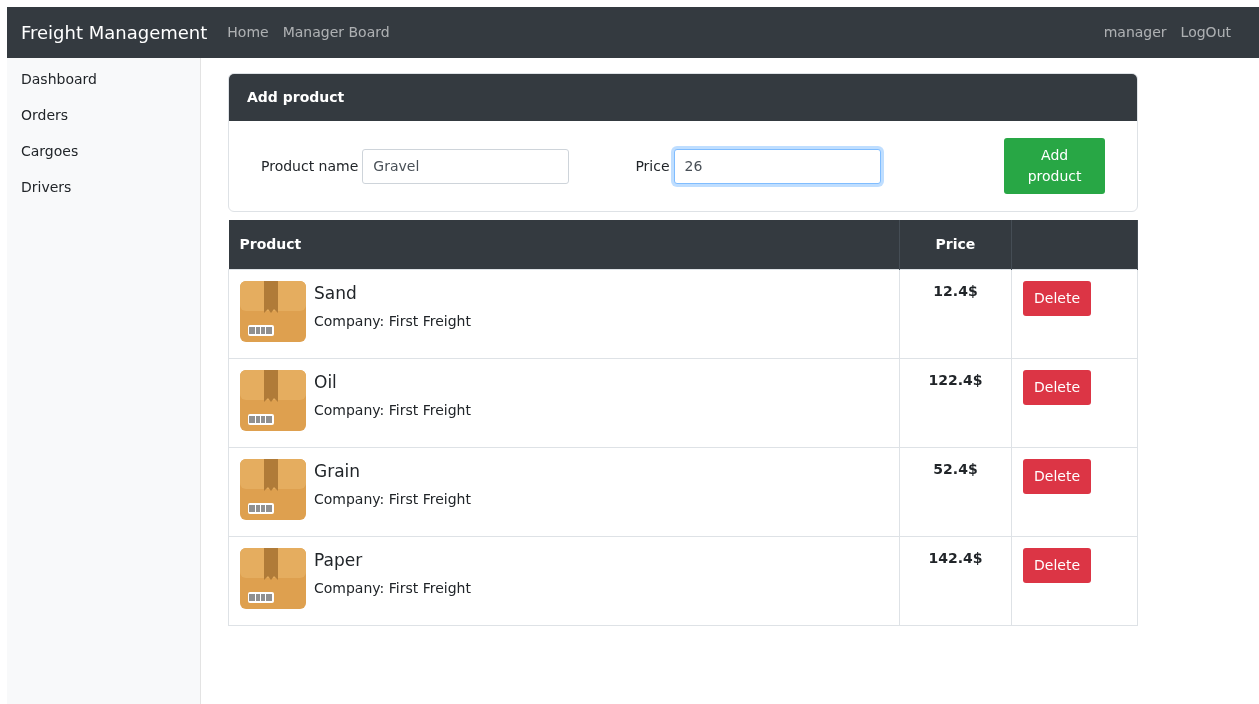 This screenshot has height=704, width=1259. I want to click on column-header: Price, so click(955, 245).